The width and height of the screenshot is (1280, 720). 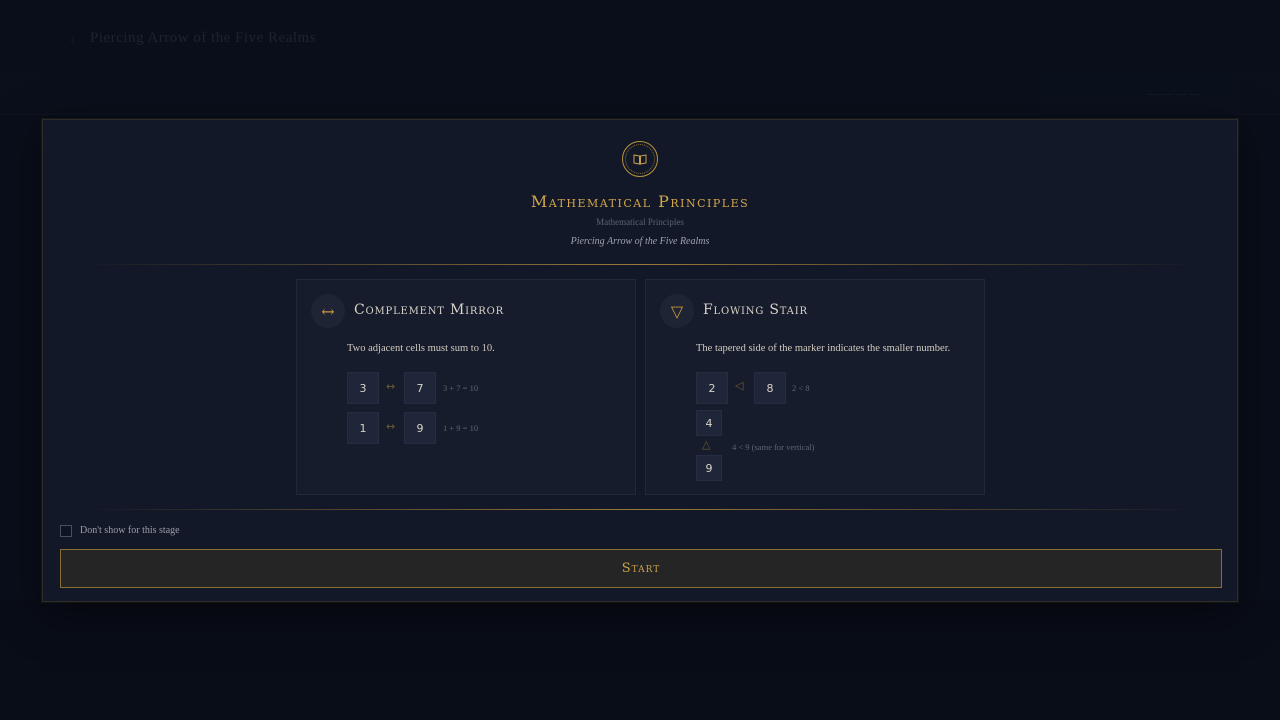 I want to click on rule-card-title: Flowing Stair, so click(x=755, y=310).